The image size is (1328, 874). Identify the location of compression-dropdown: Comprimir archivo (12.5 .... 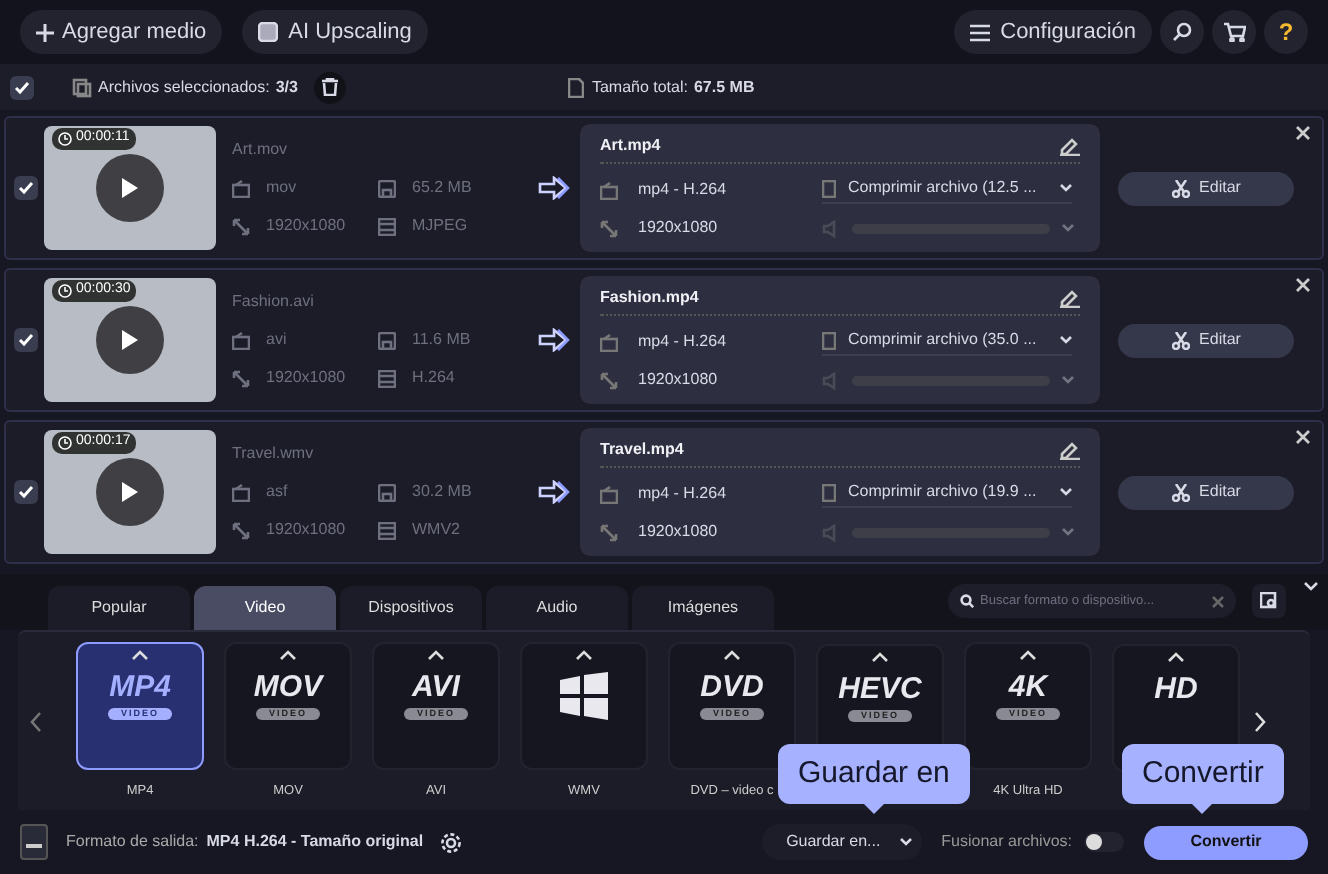
(947, 190).